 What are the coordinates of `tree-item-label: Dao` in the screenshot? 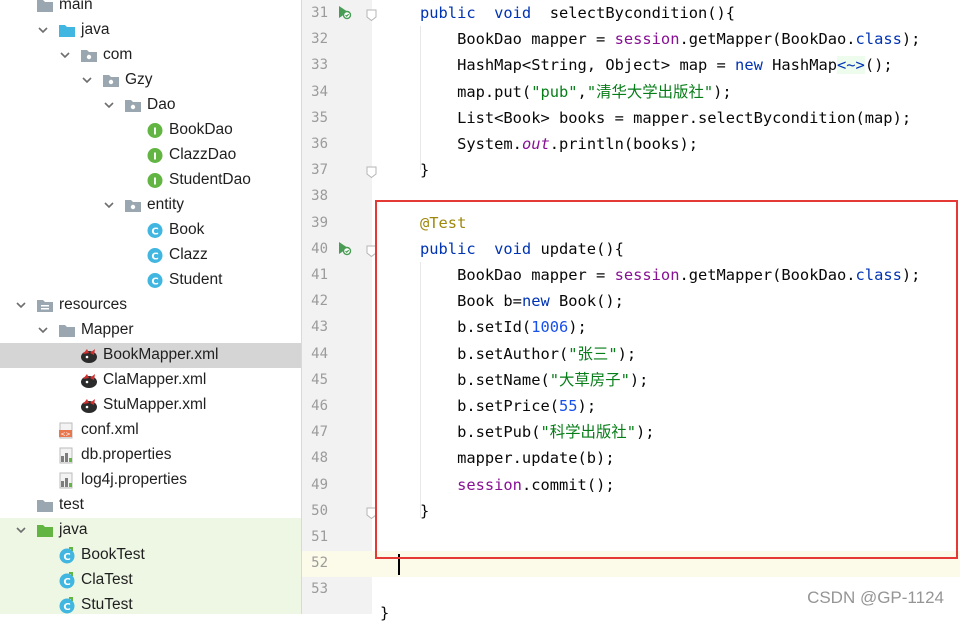 It's located at (161, 104).